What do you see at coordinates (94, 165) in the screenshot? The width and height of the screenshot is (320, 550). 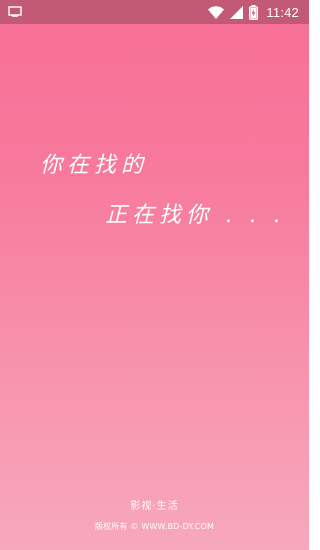 I see `slogan-line-1: 你在找的` at bounding box center [94, 165].